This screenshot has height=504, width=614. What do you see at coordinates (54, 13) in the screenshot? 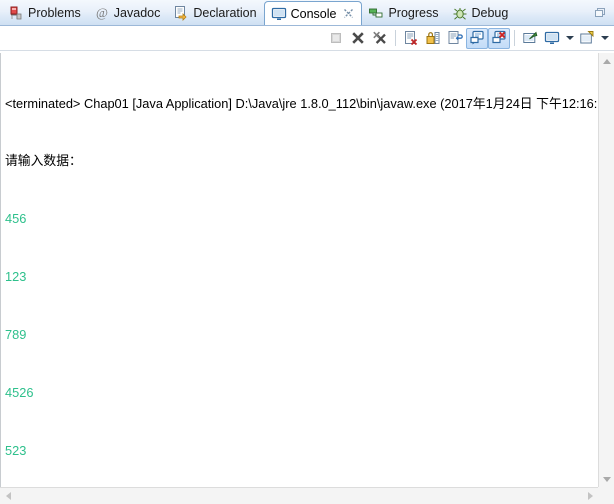
I see `tab-label: Problems` at bounding box center [54, 13].